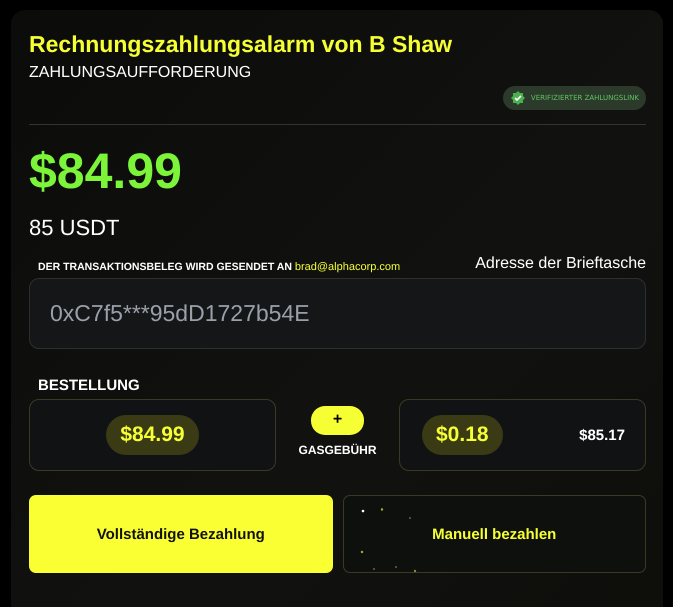  What do you see at coordinates (219, 267) in the screenshot?
I see `receipt-note: DER TRANSAKTIONSBELEG WIRD GESENDET AN brad@alphacorp.com` at bounding box center [219, 267].